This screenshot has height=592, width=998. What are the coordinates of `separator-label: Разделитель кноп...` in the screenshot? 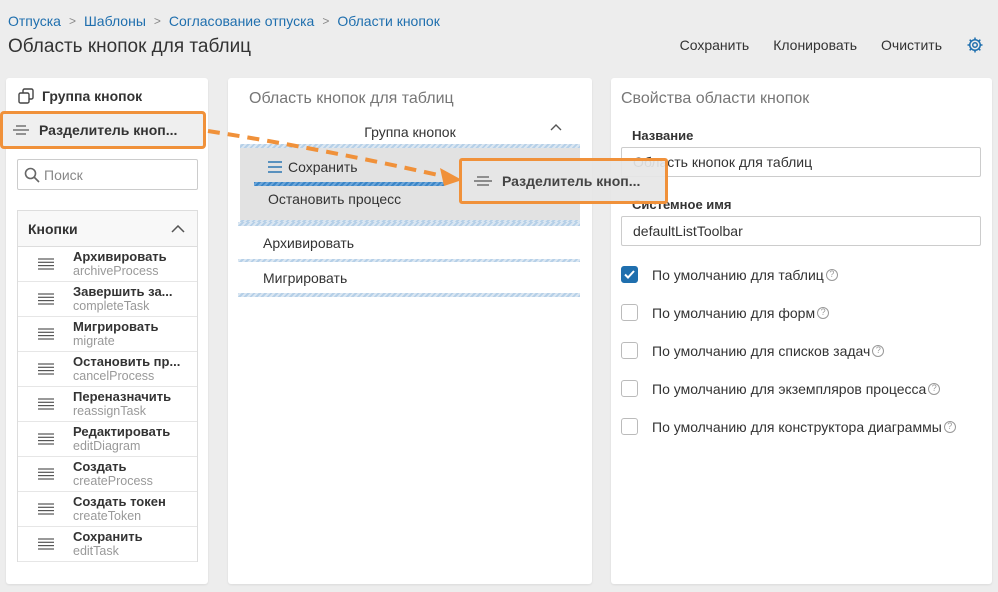 It's located at (108, 130).